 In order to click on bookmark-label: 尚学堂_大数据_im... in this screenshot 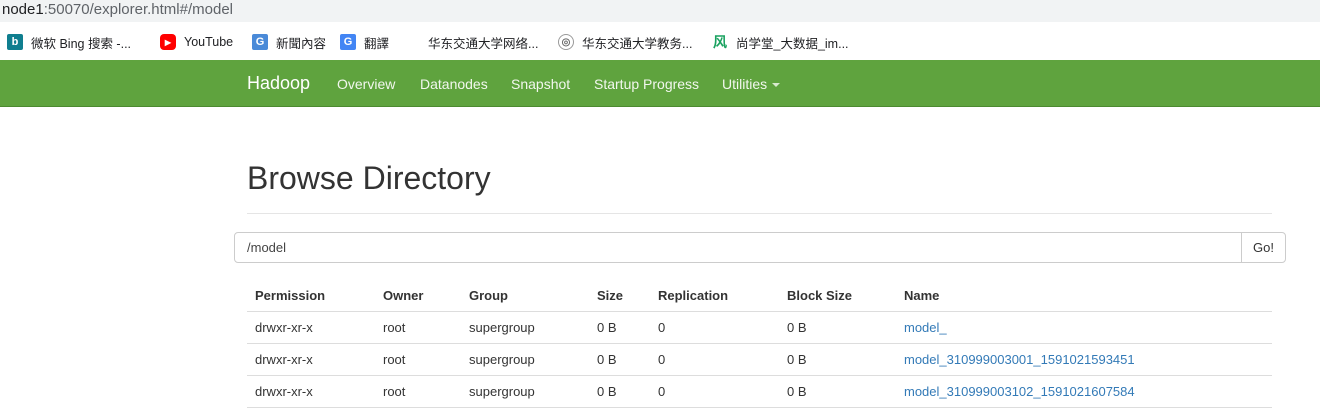, I will do `click(792, 43)`.